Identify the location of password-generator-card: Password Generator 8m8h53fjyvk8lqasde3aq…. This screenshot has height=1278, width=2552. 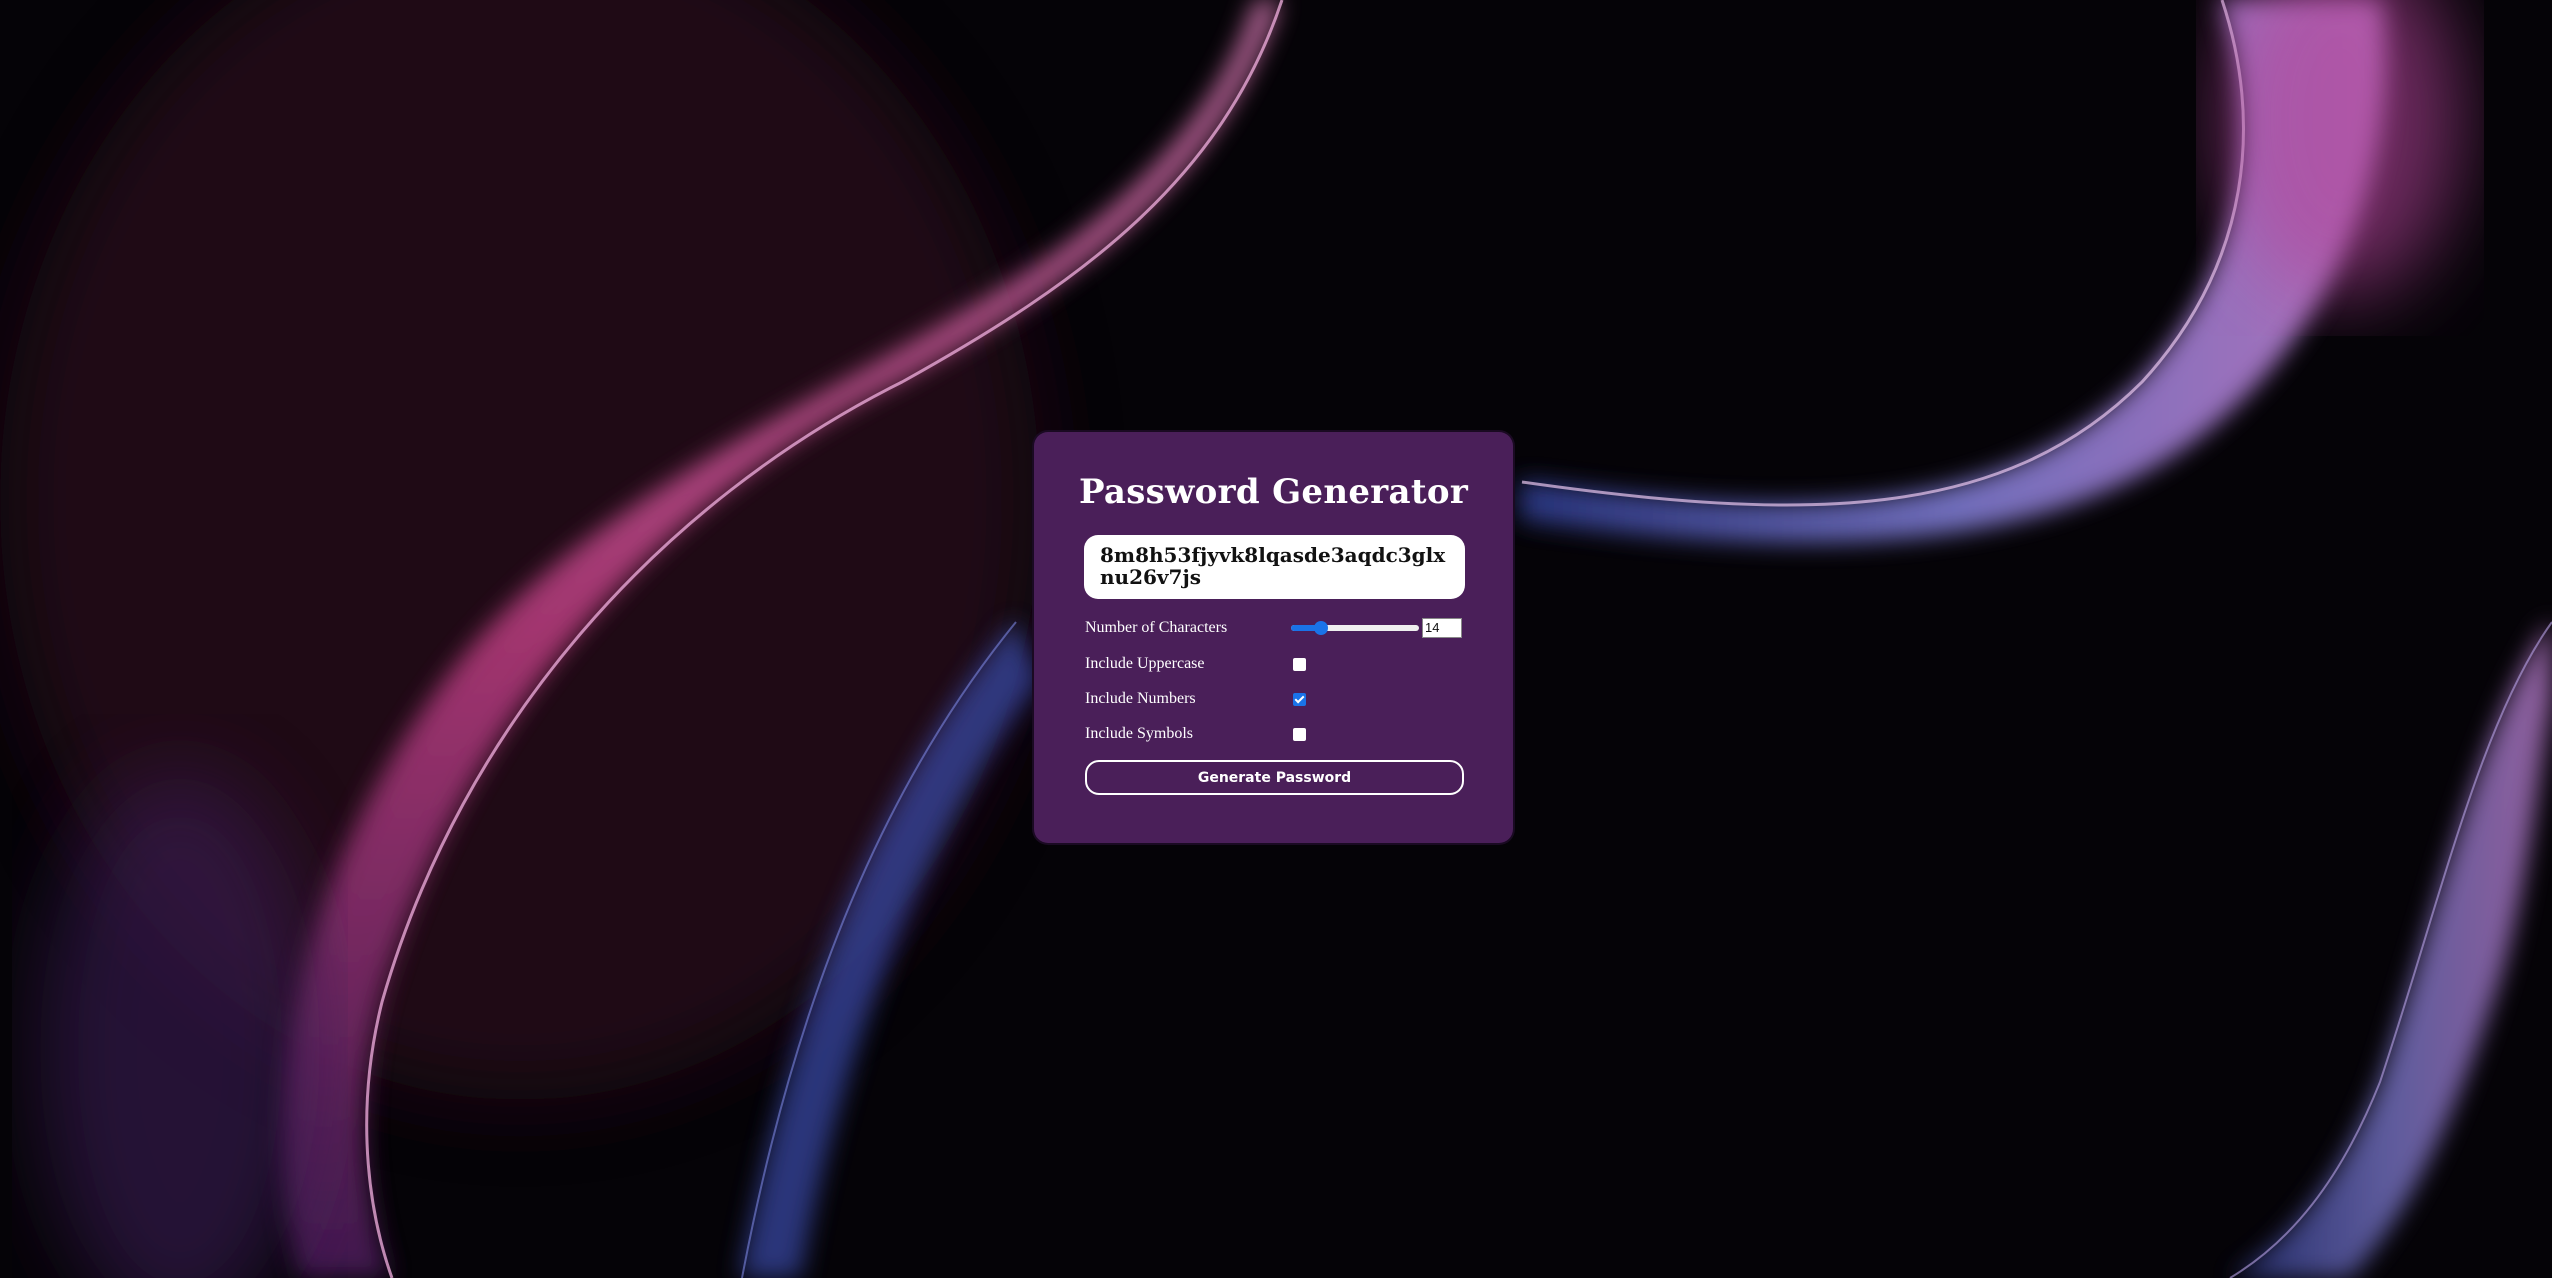
(1273, 637).